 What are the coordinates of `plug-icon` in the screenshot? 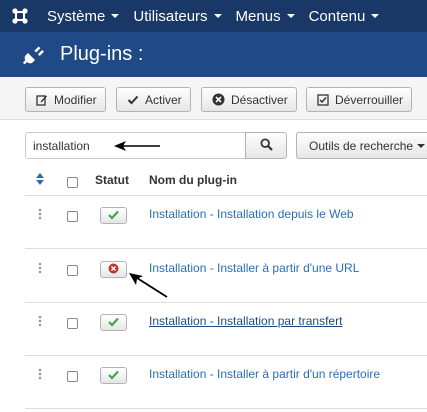 It's located at (38, 55).